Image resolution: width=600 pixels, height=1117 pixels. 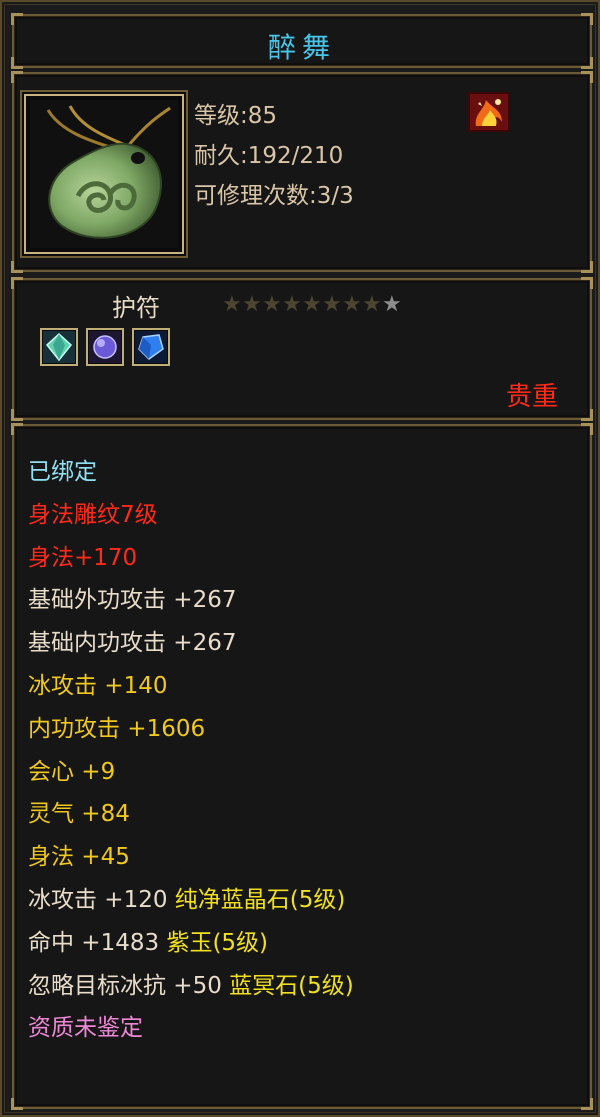 I want to click on item-icon, so click(x=104, y=174).